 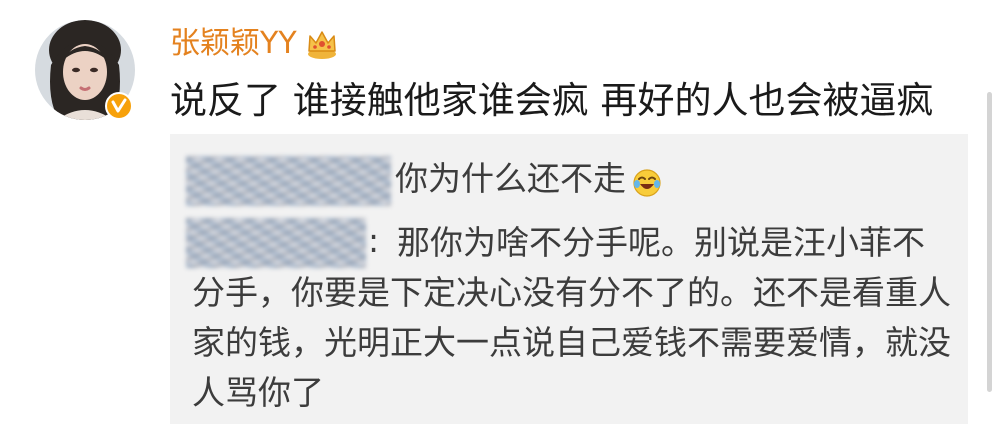 What do you see at coordinates (552, 100) in the screenshot?
I see `comment-text: 说反了 谁接触他家谁会疯 再好的人也会被逼疯` at bounding box center [552, 100].